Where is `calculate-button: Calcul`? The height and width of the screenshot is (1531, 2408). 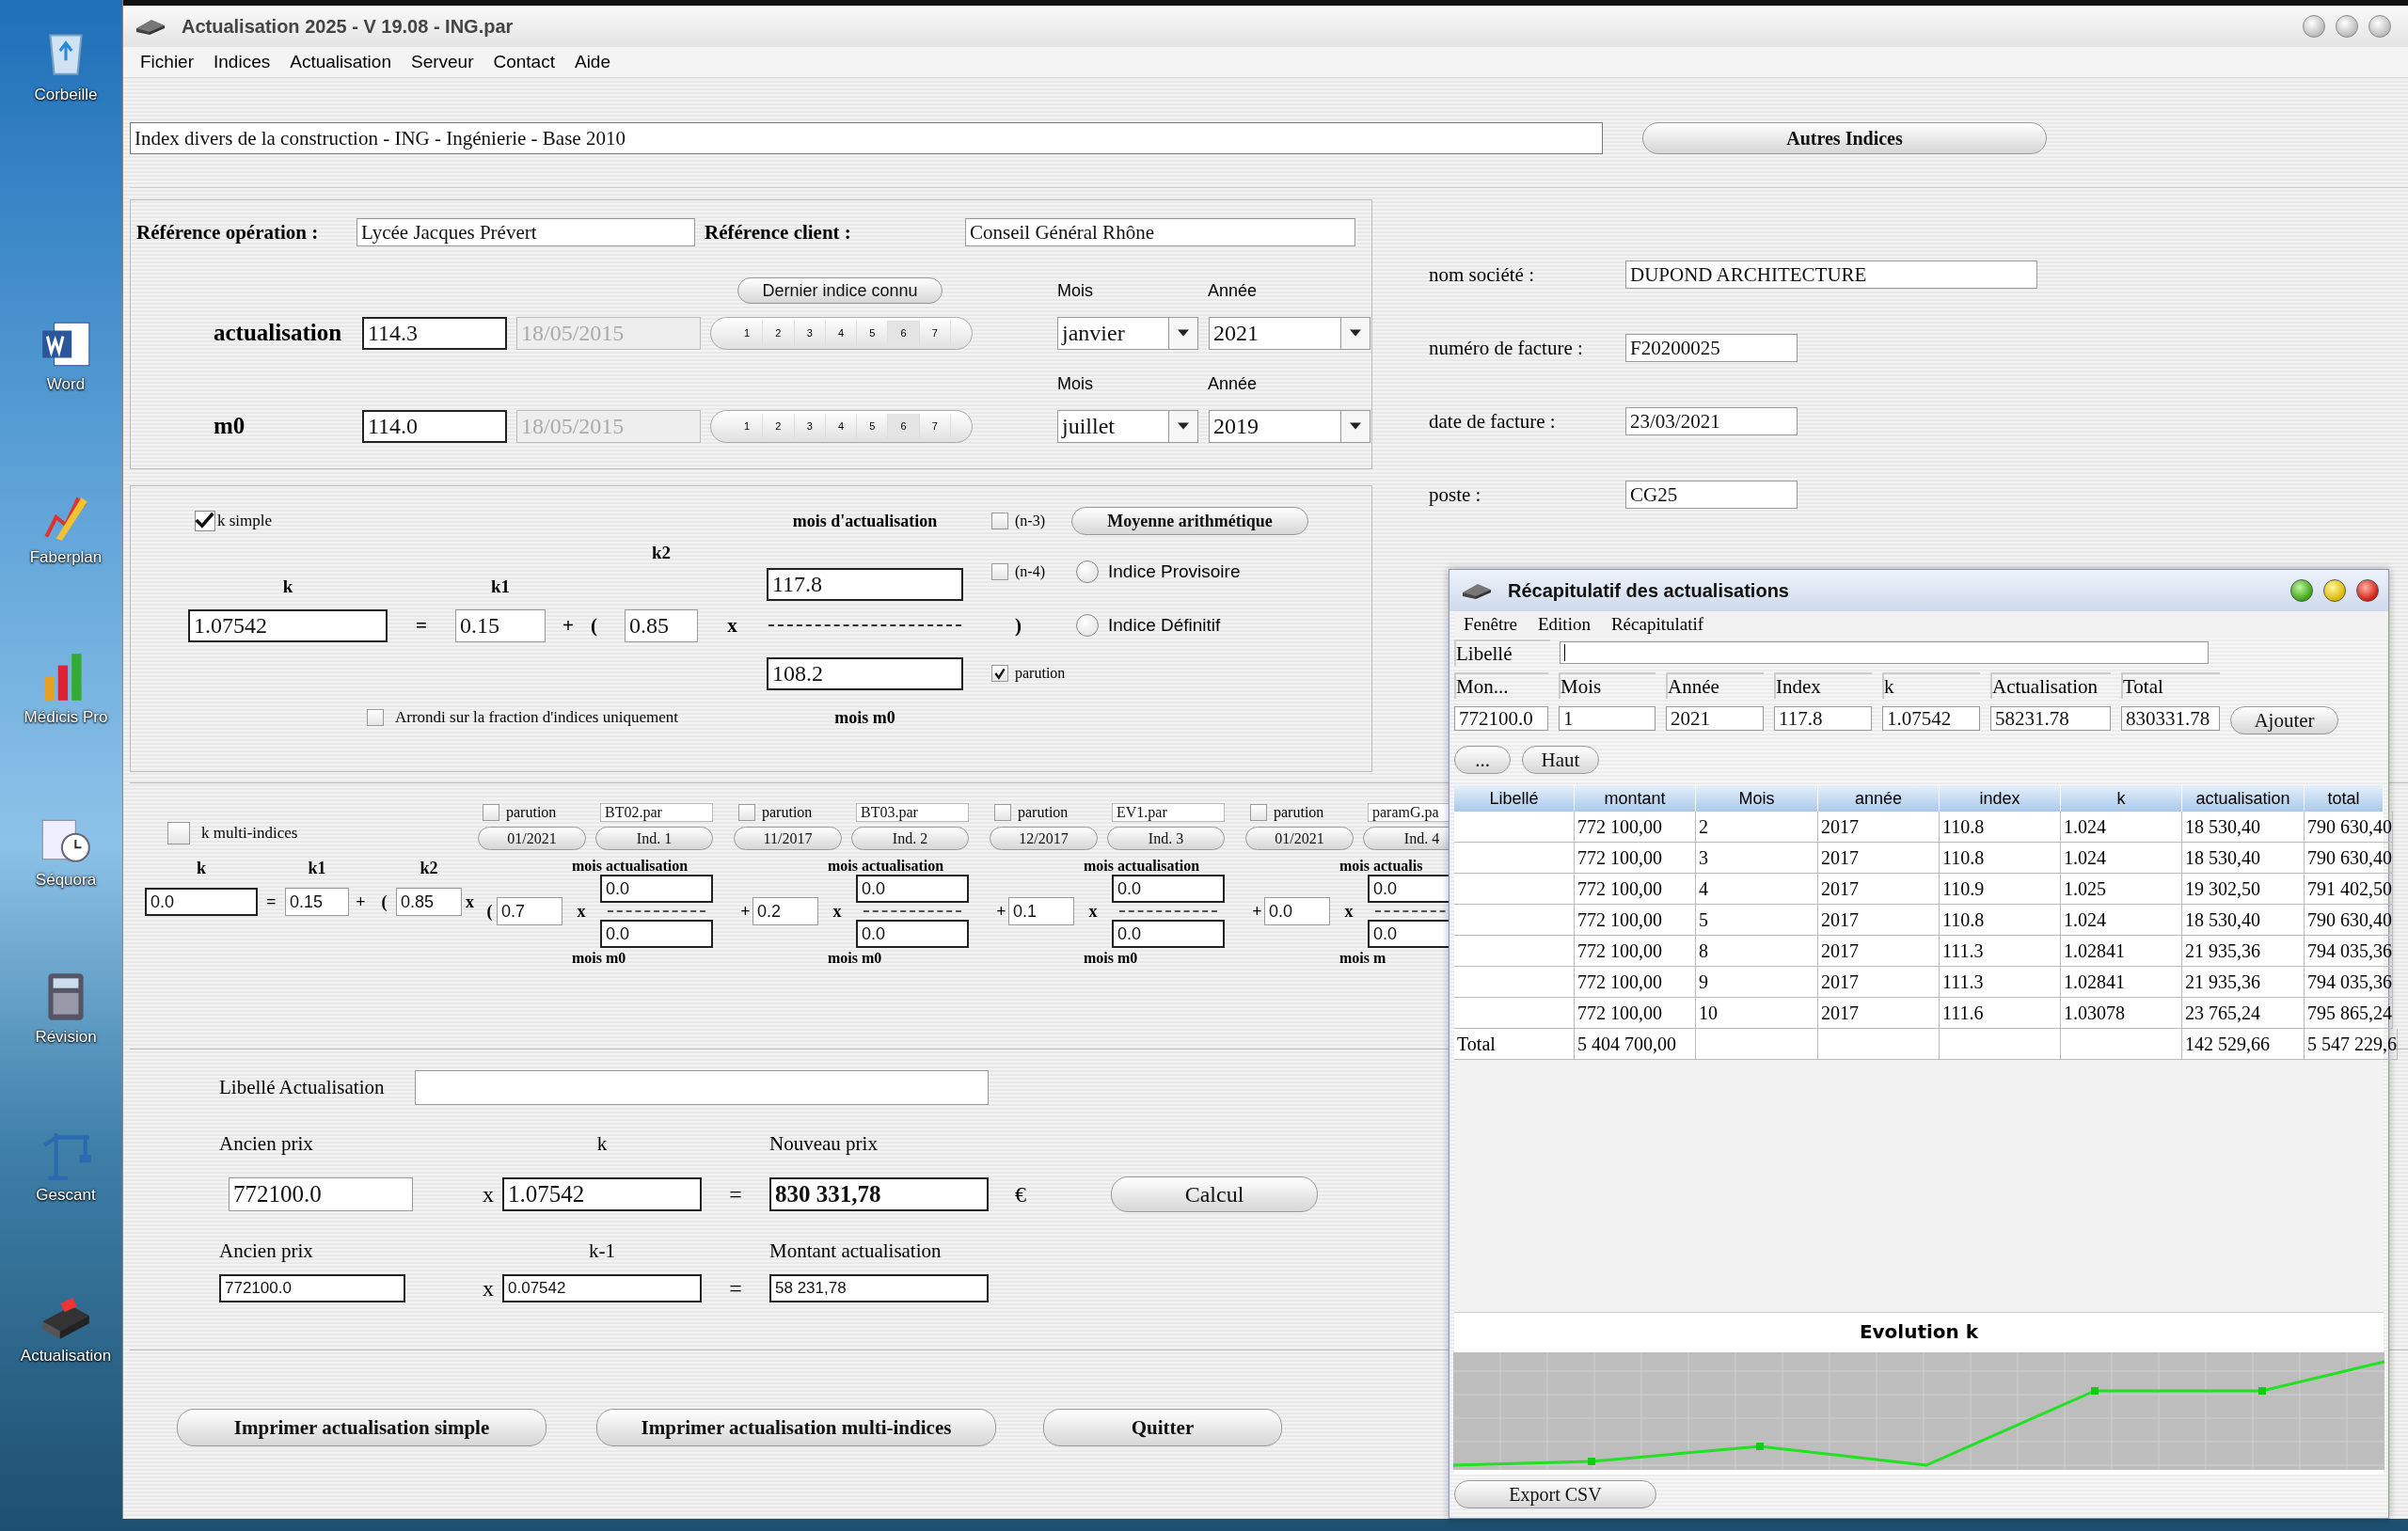
calculate-button: Calcul is located at coordinates (1215, 1194).